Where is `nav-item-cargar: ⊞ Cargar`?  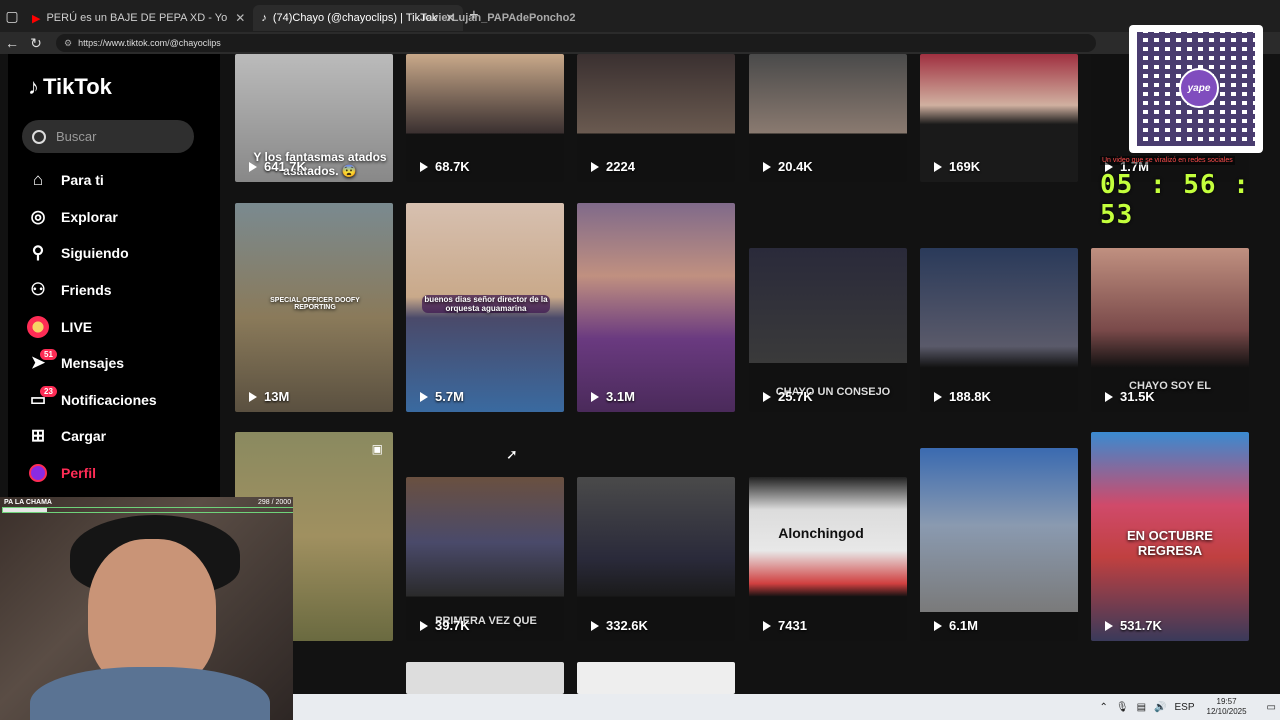
nav-item-cargar: ⊞ Cargar is located at coordinates (121, 436).